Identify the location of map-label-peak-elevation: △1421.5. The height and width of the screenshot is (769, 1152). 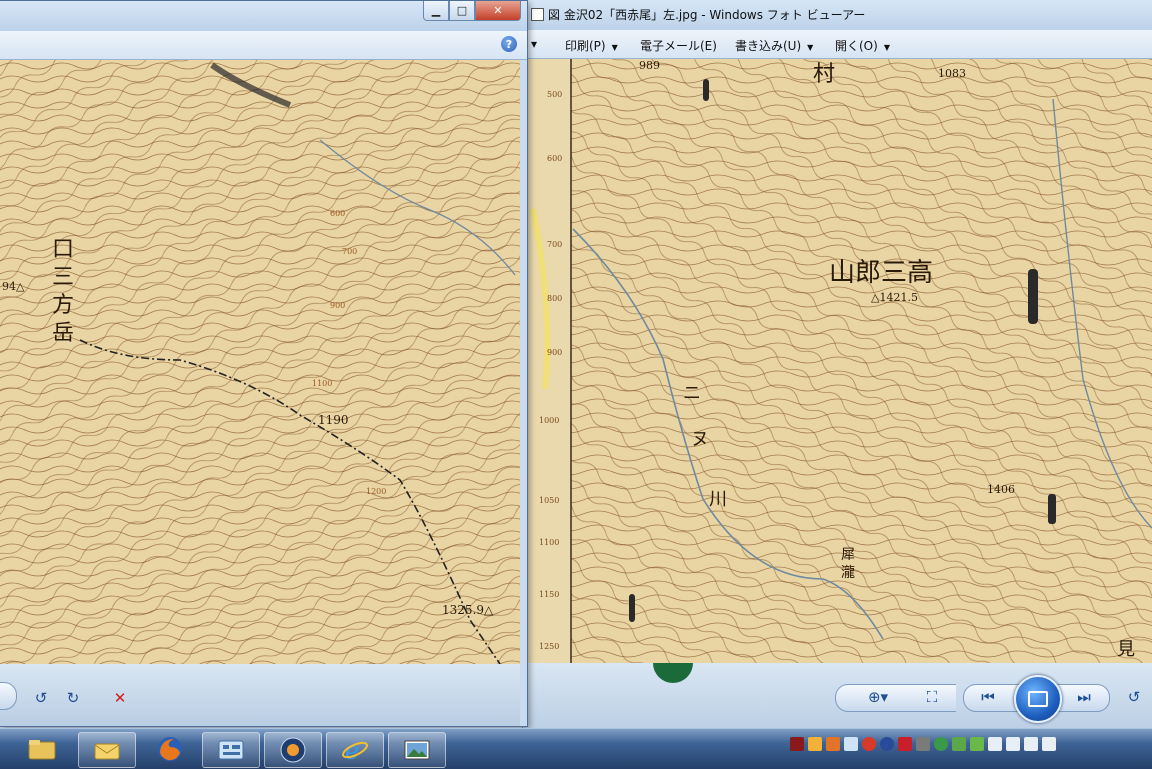
(894, 297).